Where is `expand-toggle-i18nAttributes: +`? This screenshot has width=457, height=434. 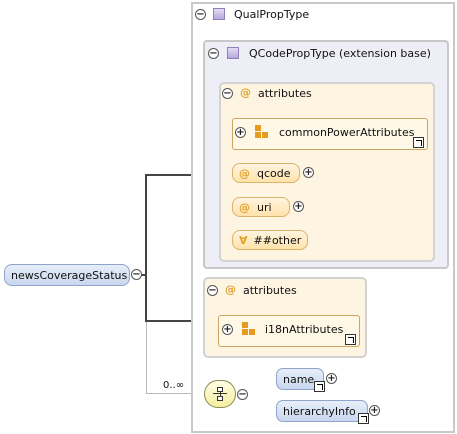
expand-toggle-i18nAttributes: + is located at coordinates (227, 329).